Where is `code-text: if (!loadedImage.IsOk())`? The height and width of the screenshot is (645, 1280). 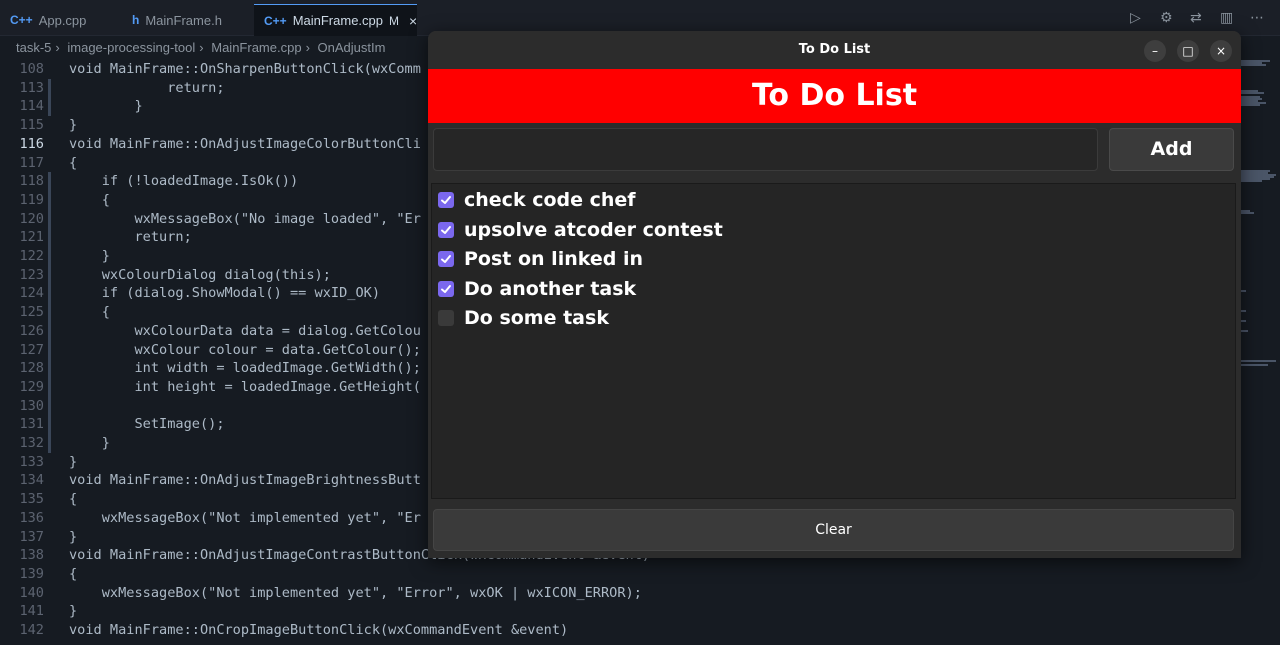
code-text: if (!loadedImage.IsOk()) is located at coordinates (184, 181).